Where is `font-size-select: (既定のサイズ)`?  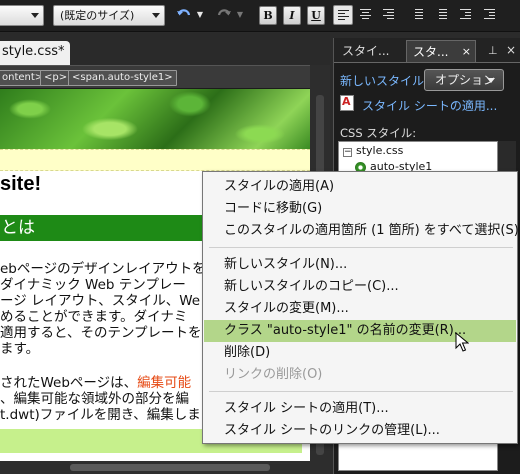 font-size-select: (既定のサイズ) is located at coordinates (109, 15).